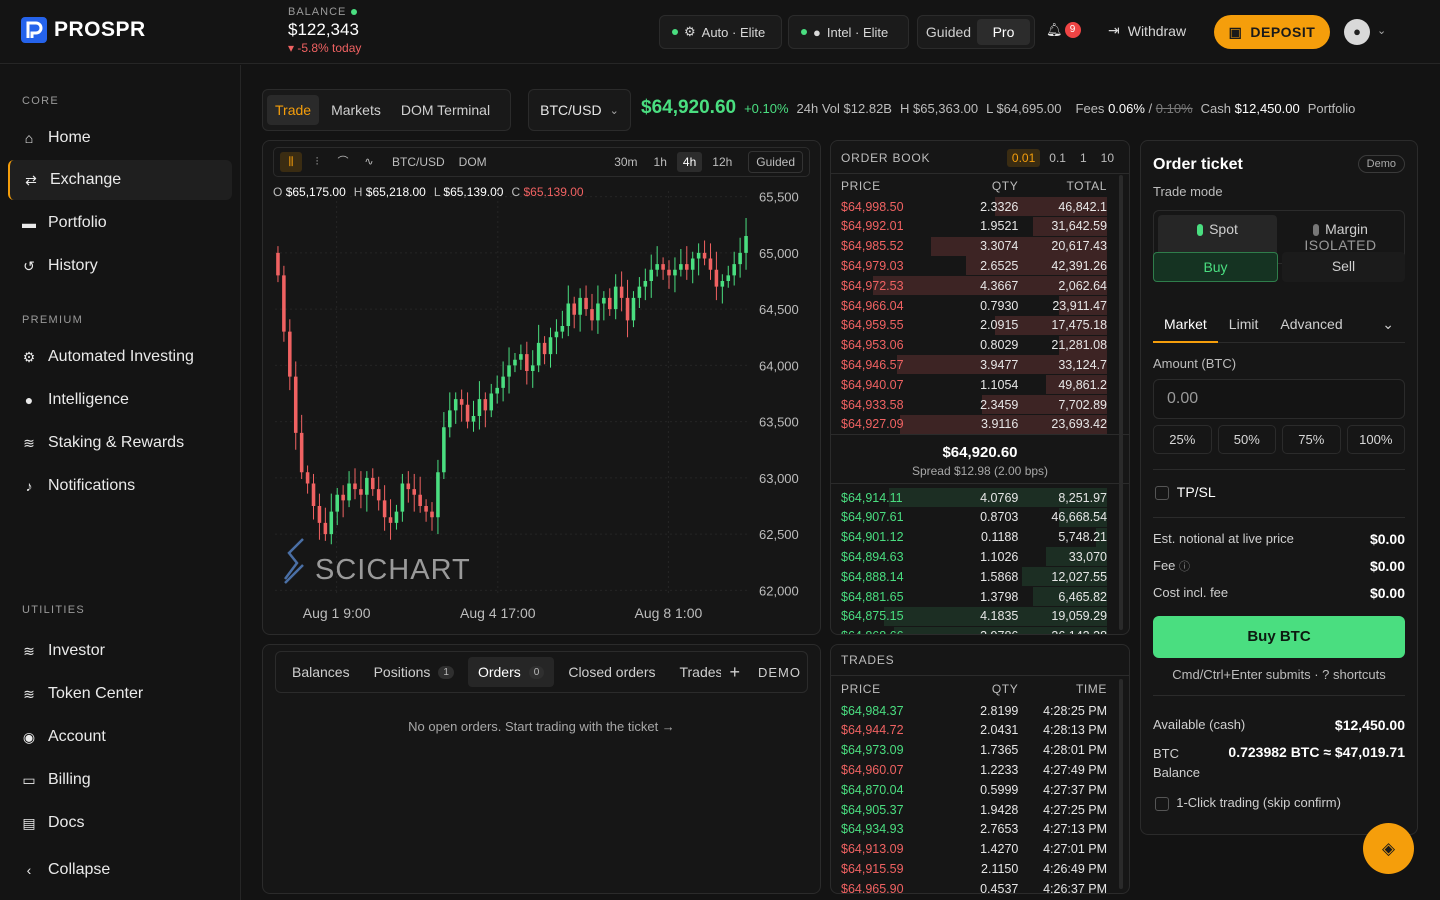  What do you see at coordinates (291, 162) in the screenshot?
I see `candles-icon: ⫼` at bounding box center [291, 162].